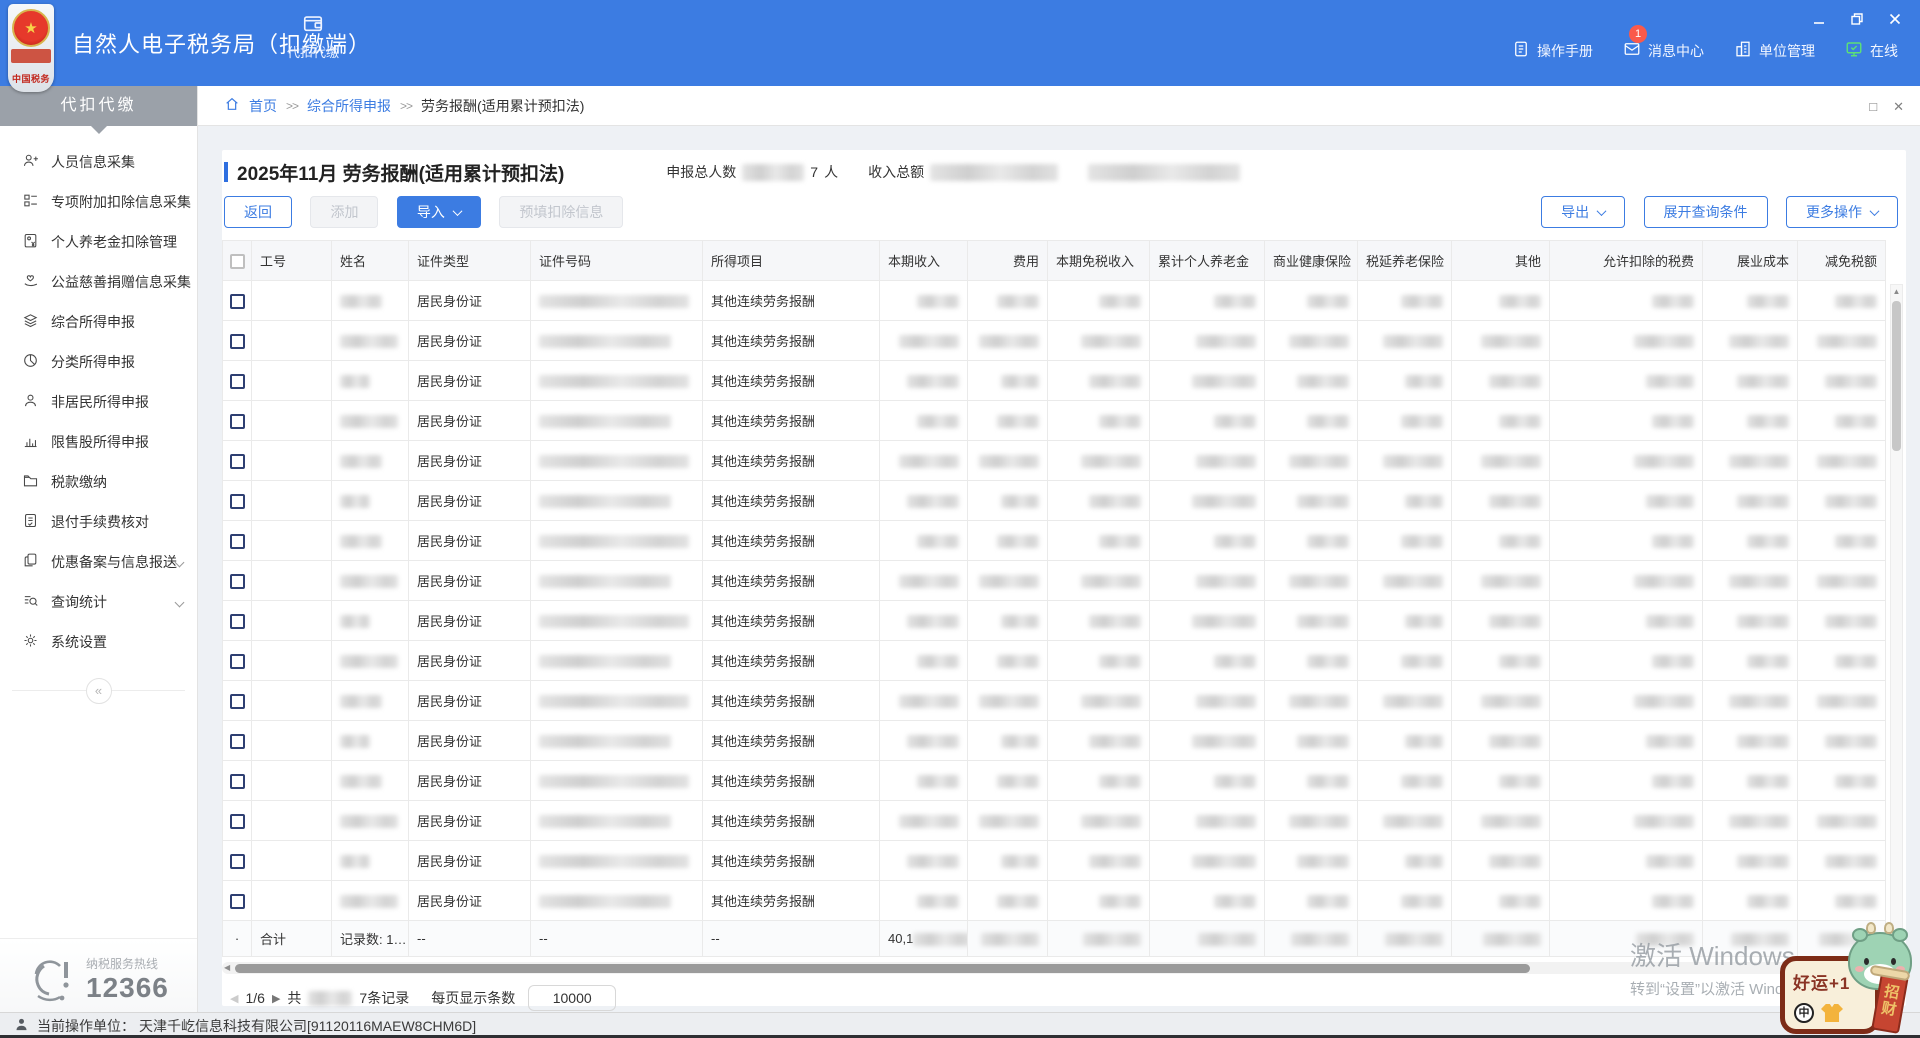  What do you see at coordinates (1663, 43) in the screenshot?
I see `nav-message-center: 1 消息中心` at bounding box center [1663, 43].